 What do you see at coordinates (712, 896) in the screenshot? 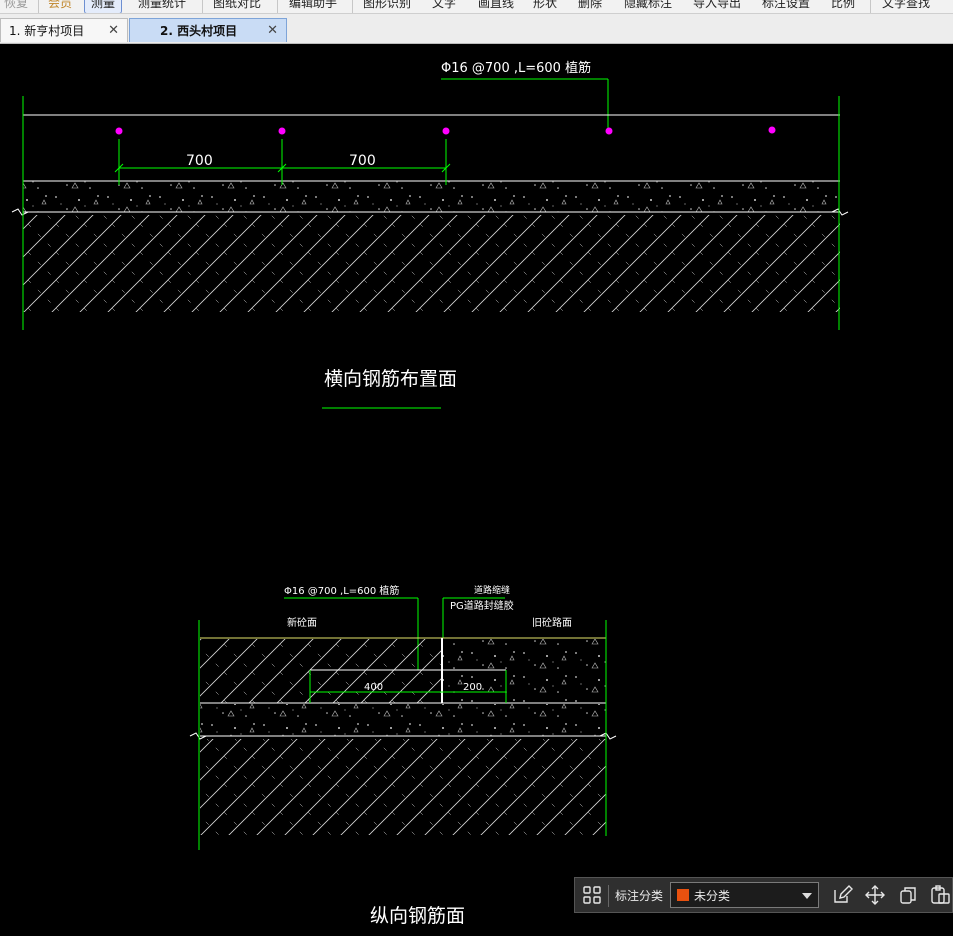
I see `category-selected-value: 未分类` at bounding box center [712, 896].